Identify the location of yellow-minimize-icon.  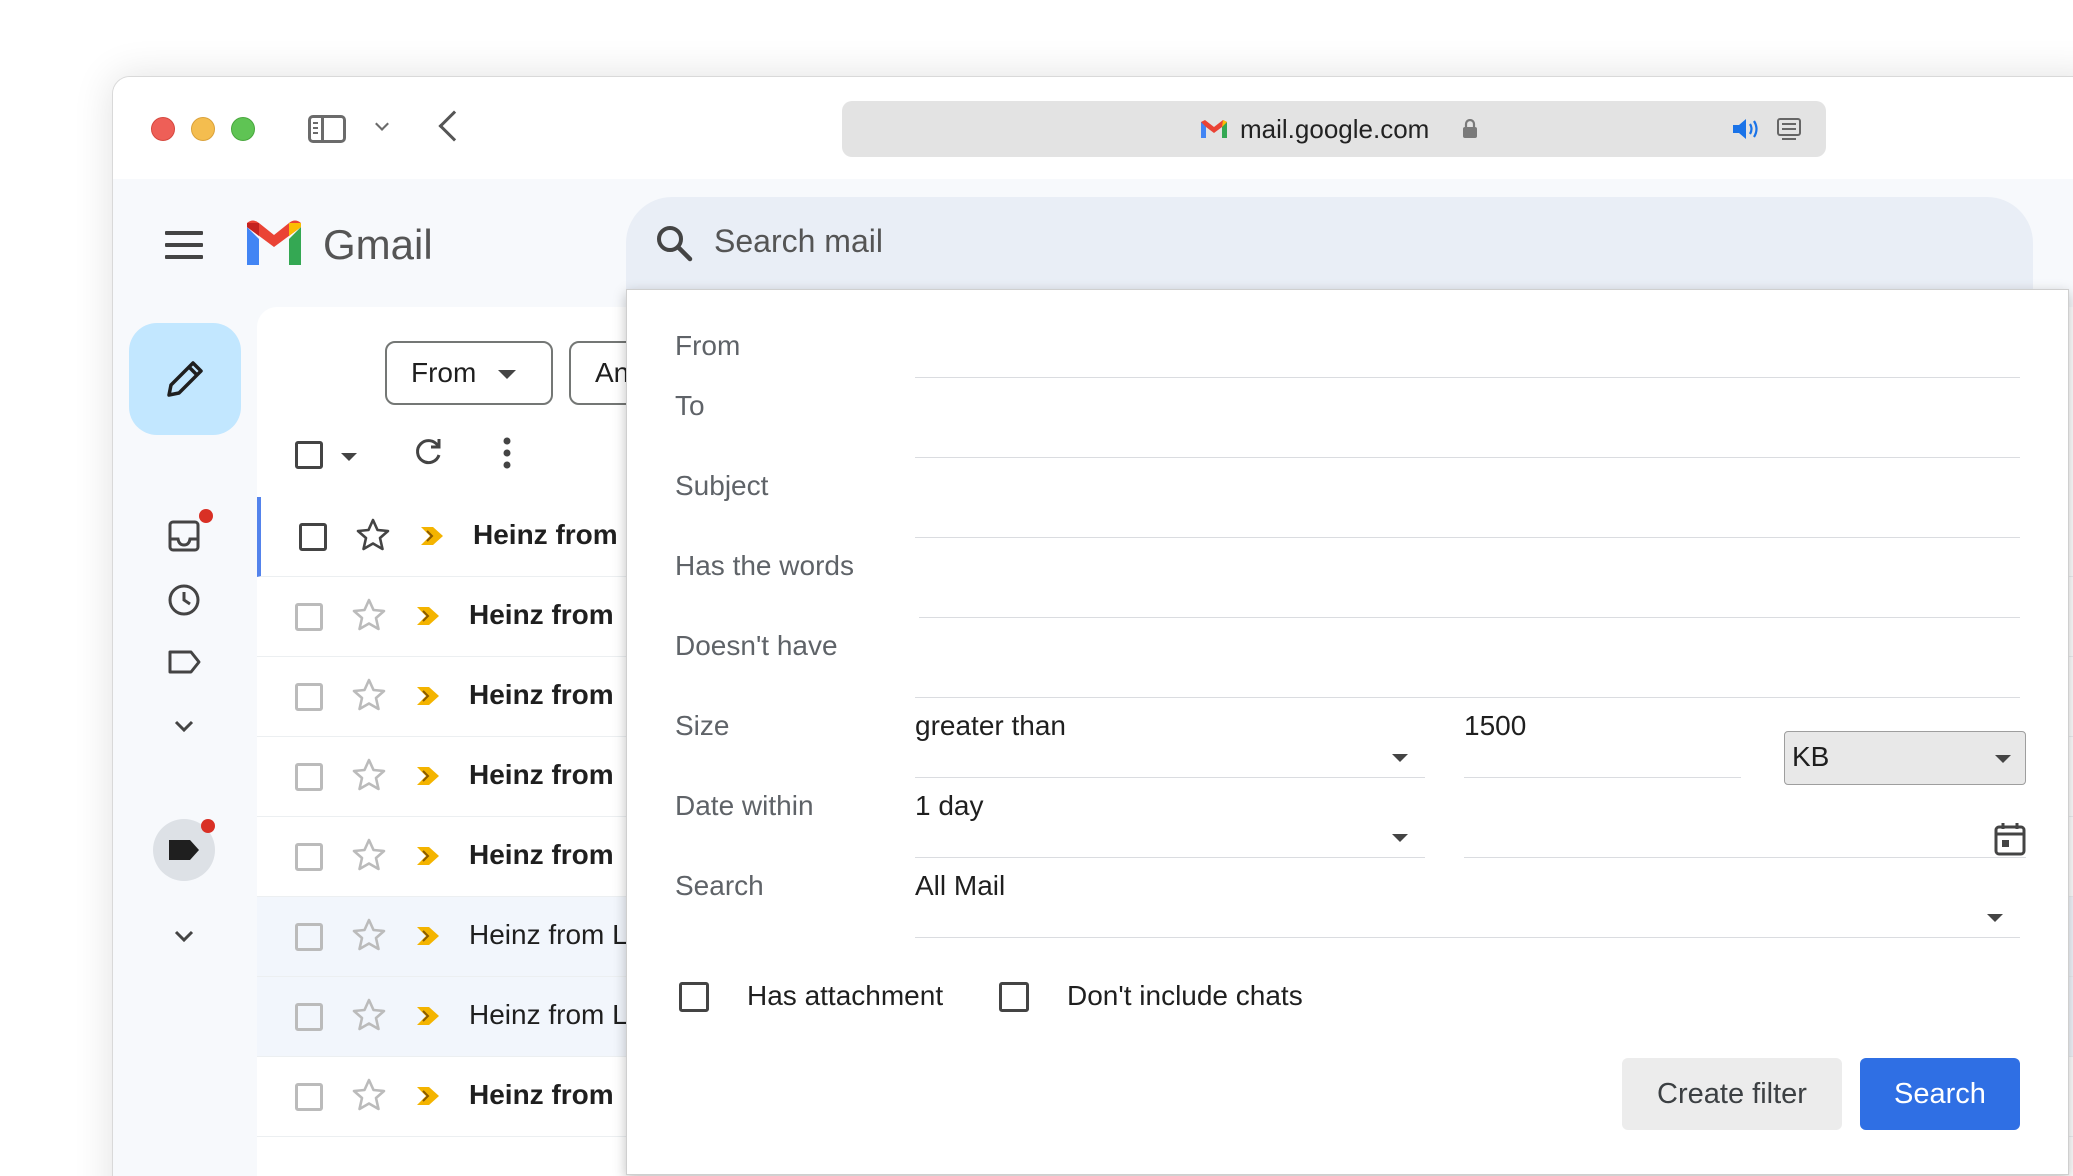
(203, 129).